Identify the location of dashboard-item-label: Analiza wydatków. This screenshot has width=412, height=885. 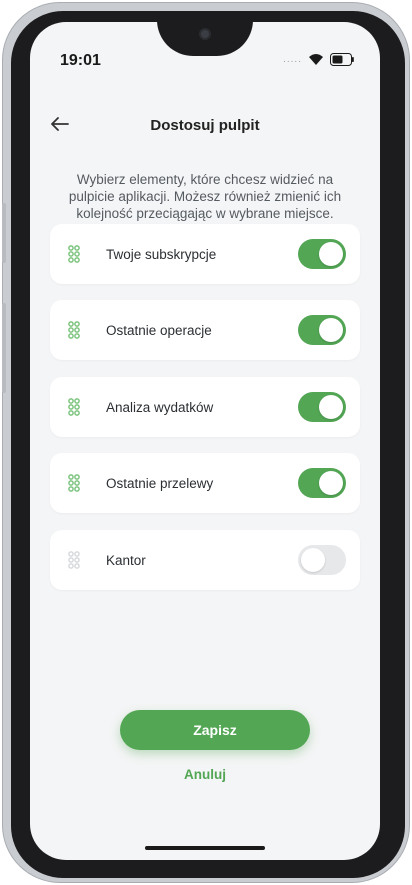
(160, 407).